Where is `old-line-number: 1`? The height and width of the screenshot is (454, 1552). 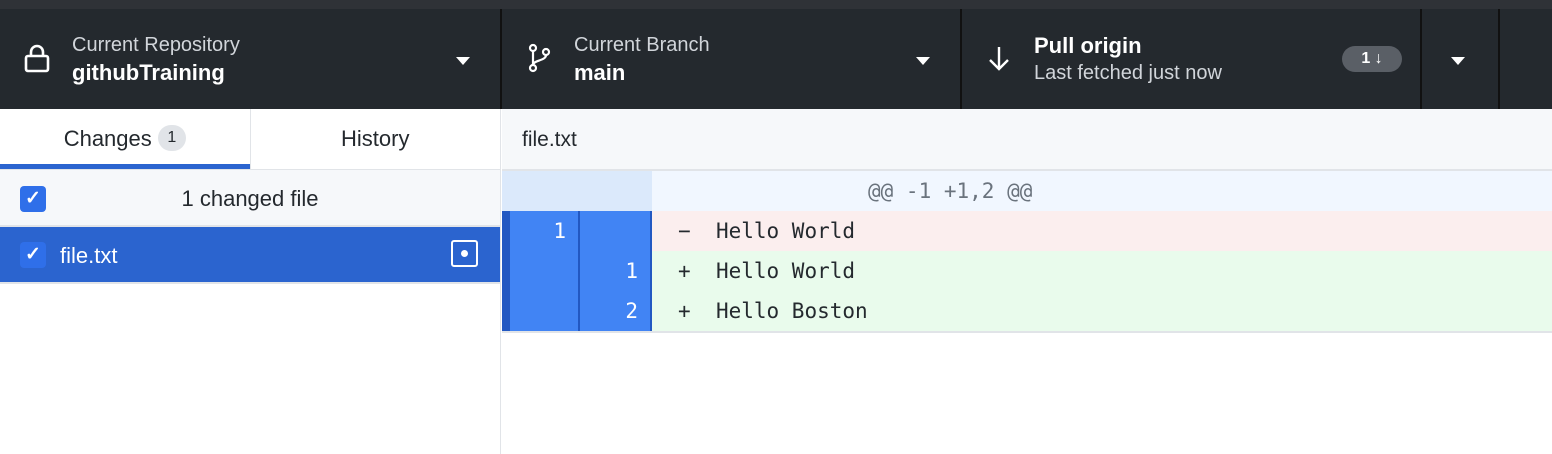
old-line-number: 1 is located at coordinates (541, 231).